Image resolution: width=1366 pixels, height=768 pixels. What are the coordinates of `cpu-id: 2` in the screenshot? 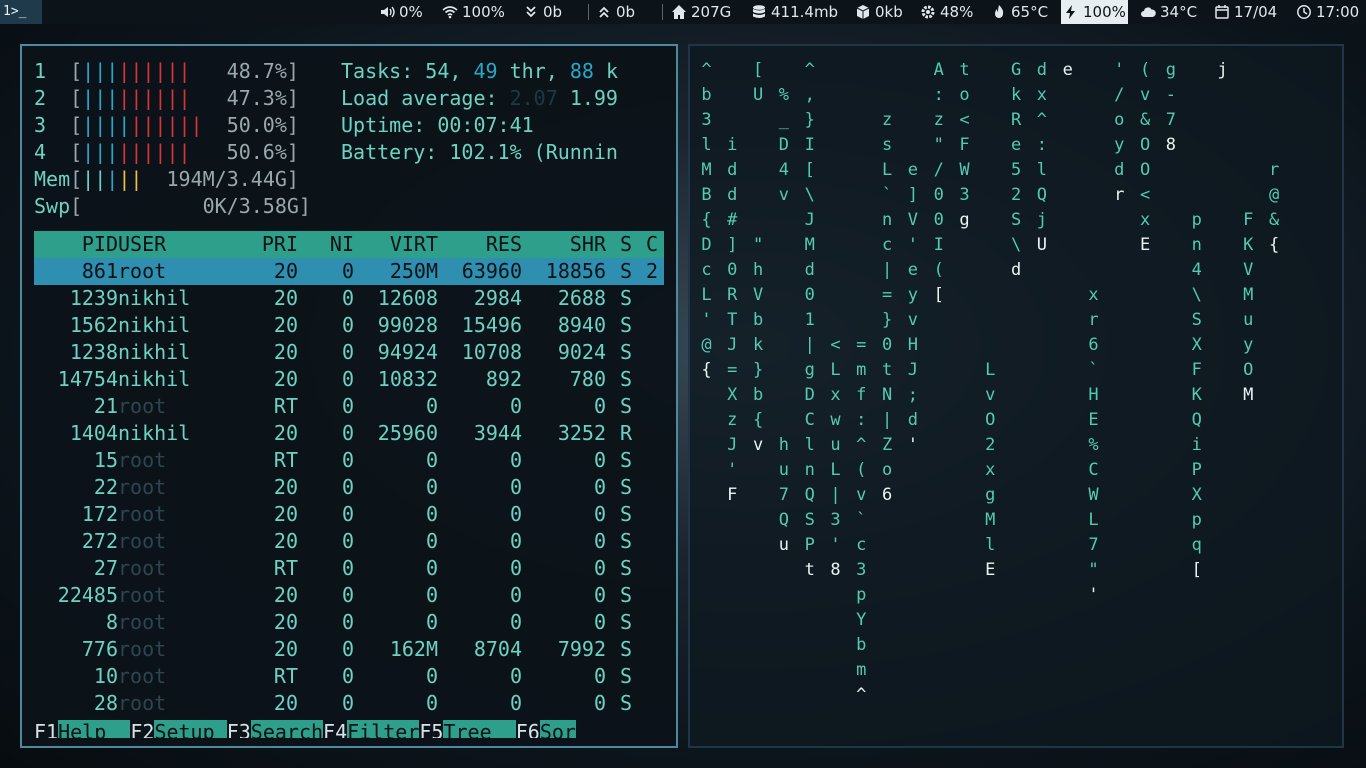 It's located at (40, 98).